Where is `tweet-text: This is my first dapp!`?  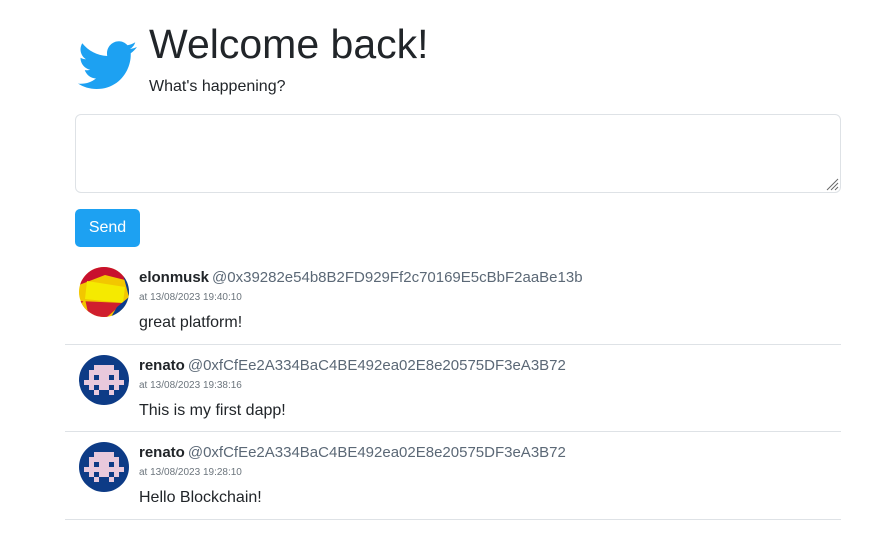
tweet-text: This is my first dapp! is located at coordinates (212, 410).